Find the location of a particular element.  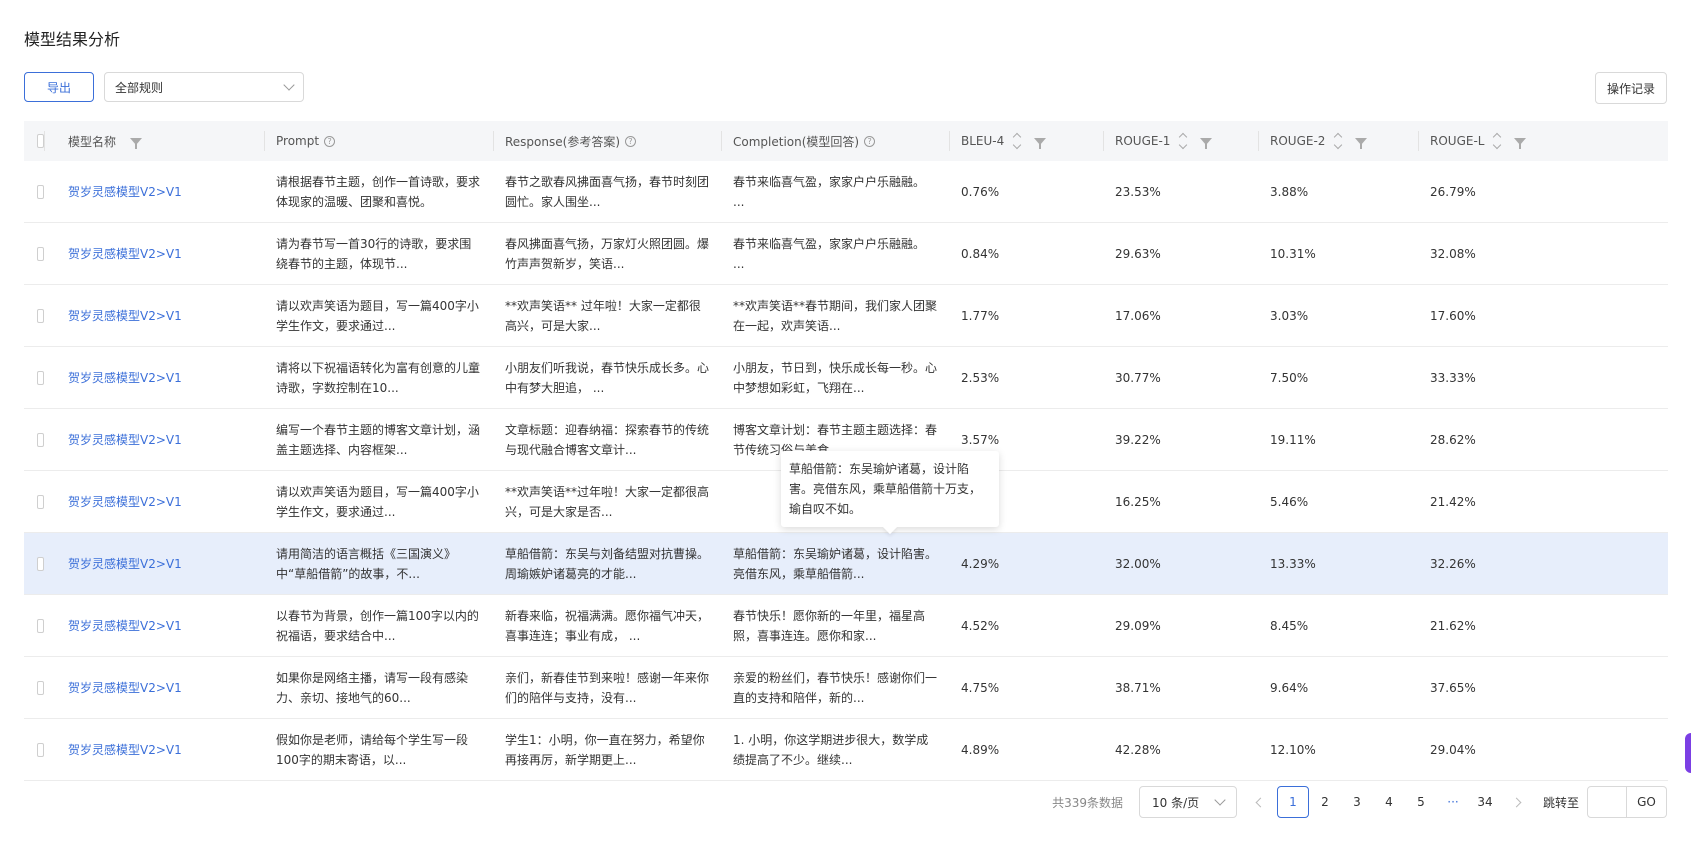

rouge1-value: 23.53% is located at coordinates (1138, 191).